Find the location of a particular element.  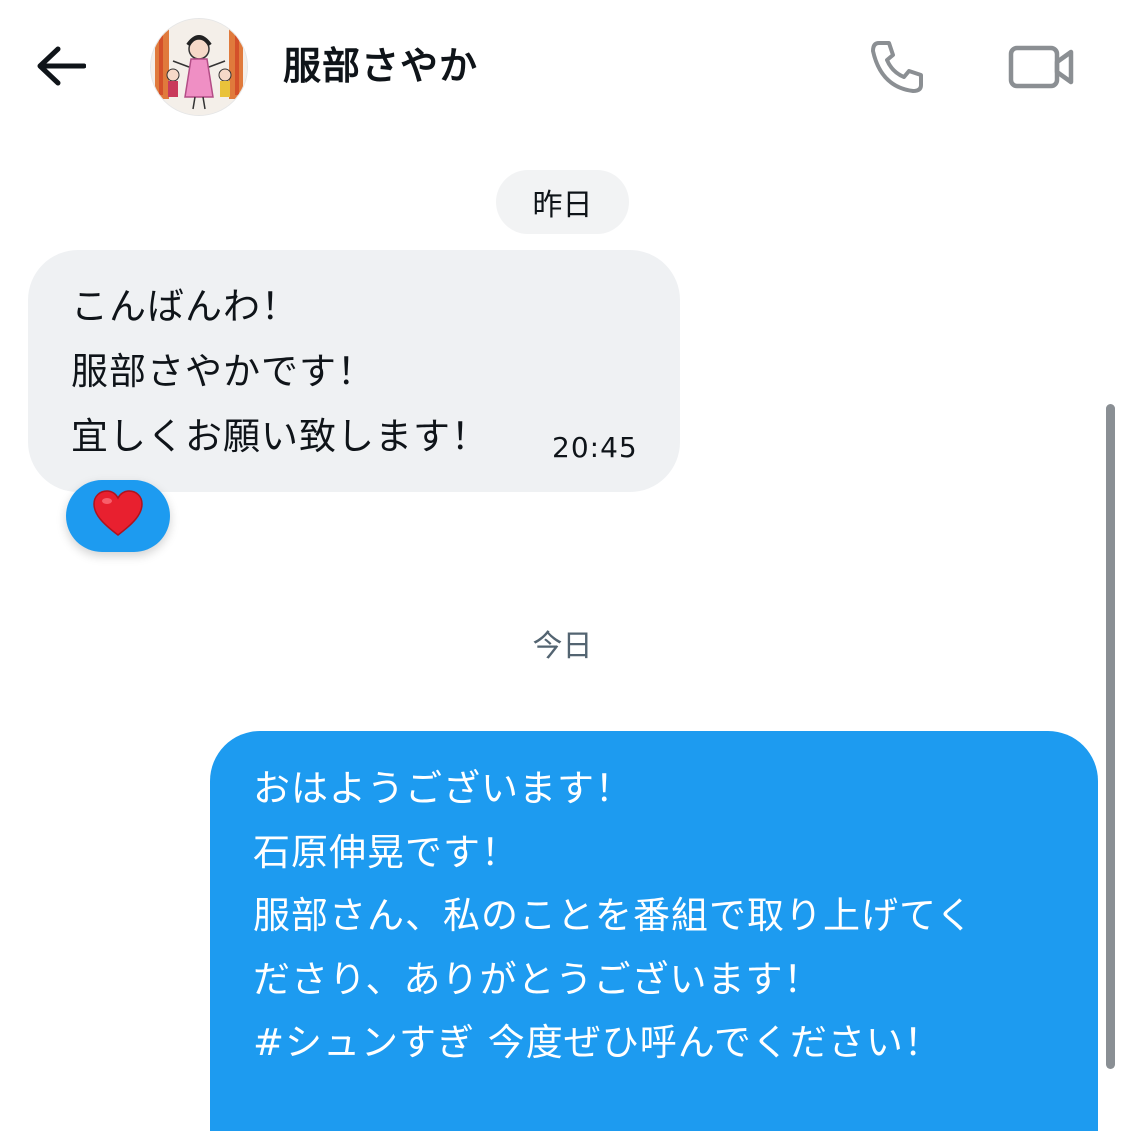

heart-reaction is located at coordinates (118, 516).